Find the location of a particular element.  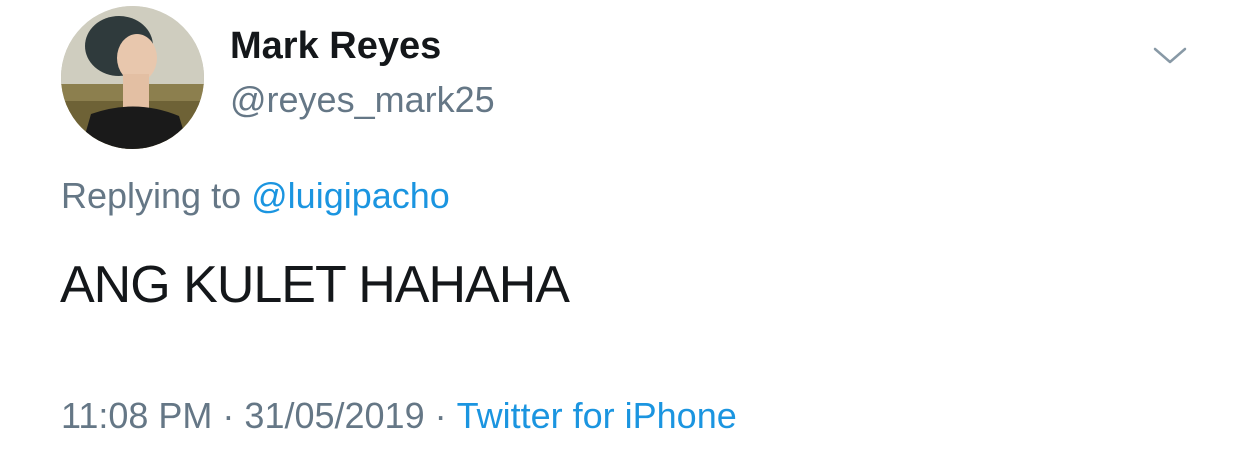

tweet-text: ANG KULET HAHAHA is located at coordinates (315, 285).